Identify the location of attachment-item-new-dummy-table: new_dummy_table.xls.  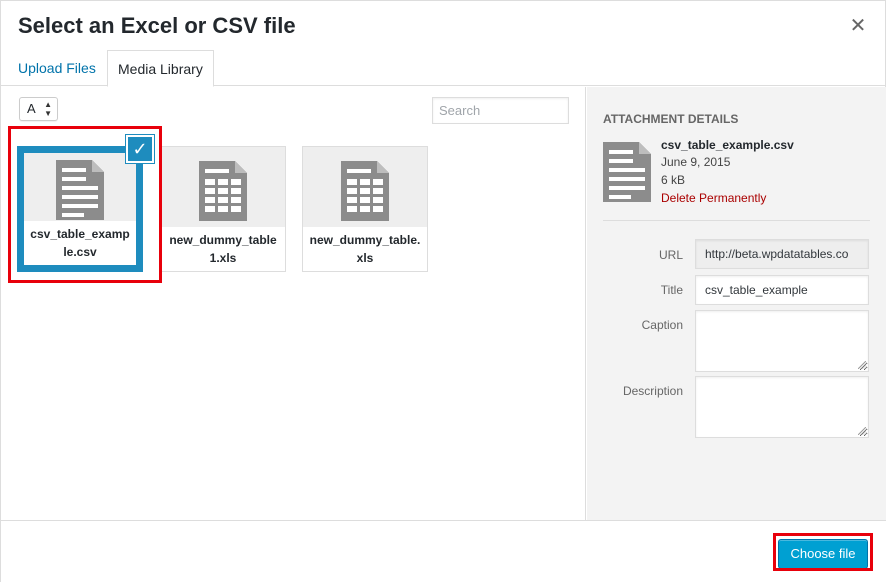
(365, 209).